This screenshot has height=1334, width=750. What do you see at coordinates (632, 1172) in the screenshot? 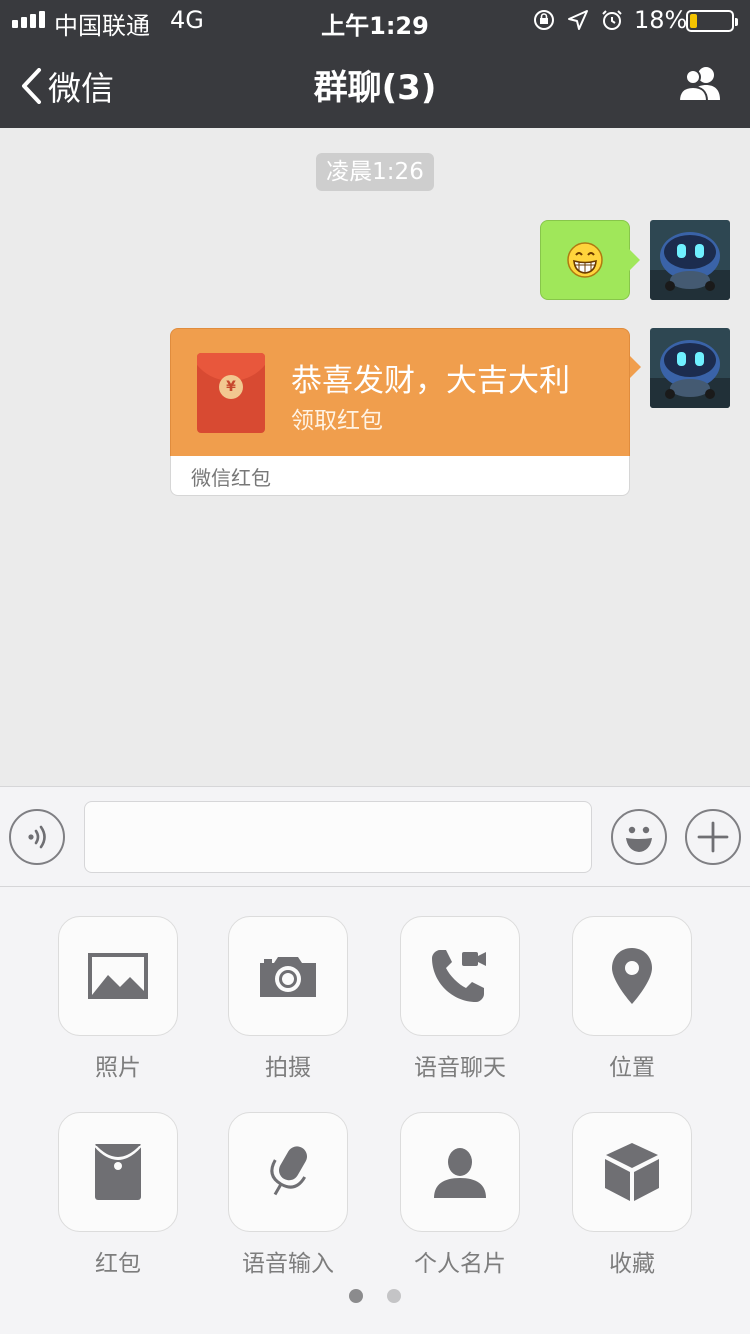
I see `favorites-box-icon` at bounding box center [632, 1172].